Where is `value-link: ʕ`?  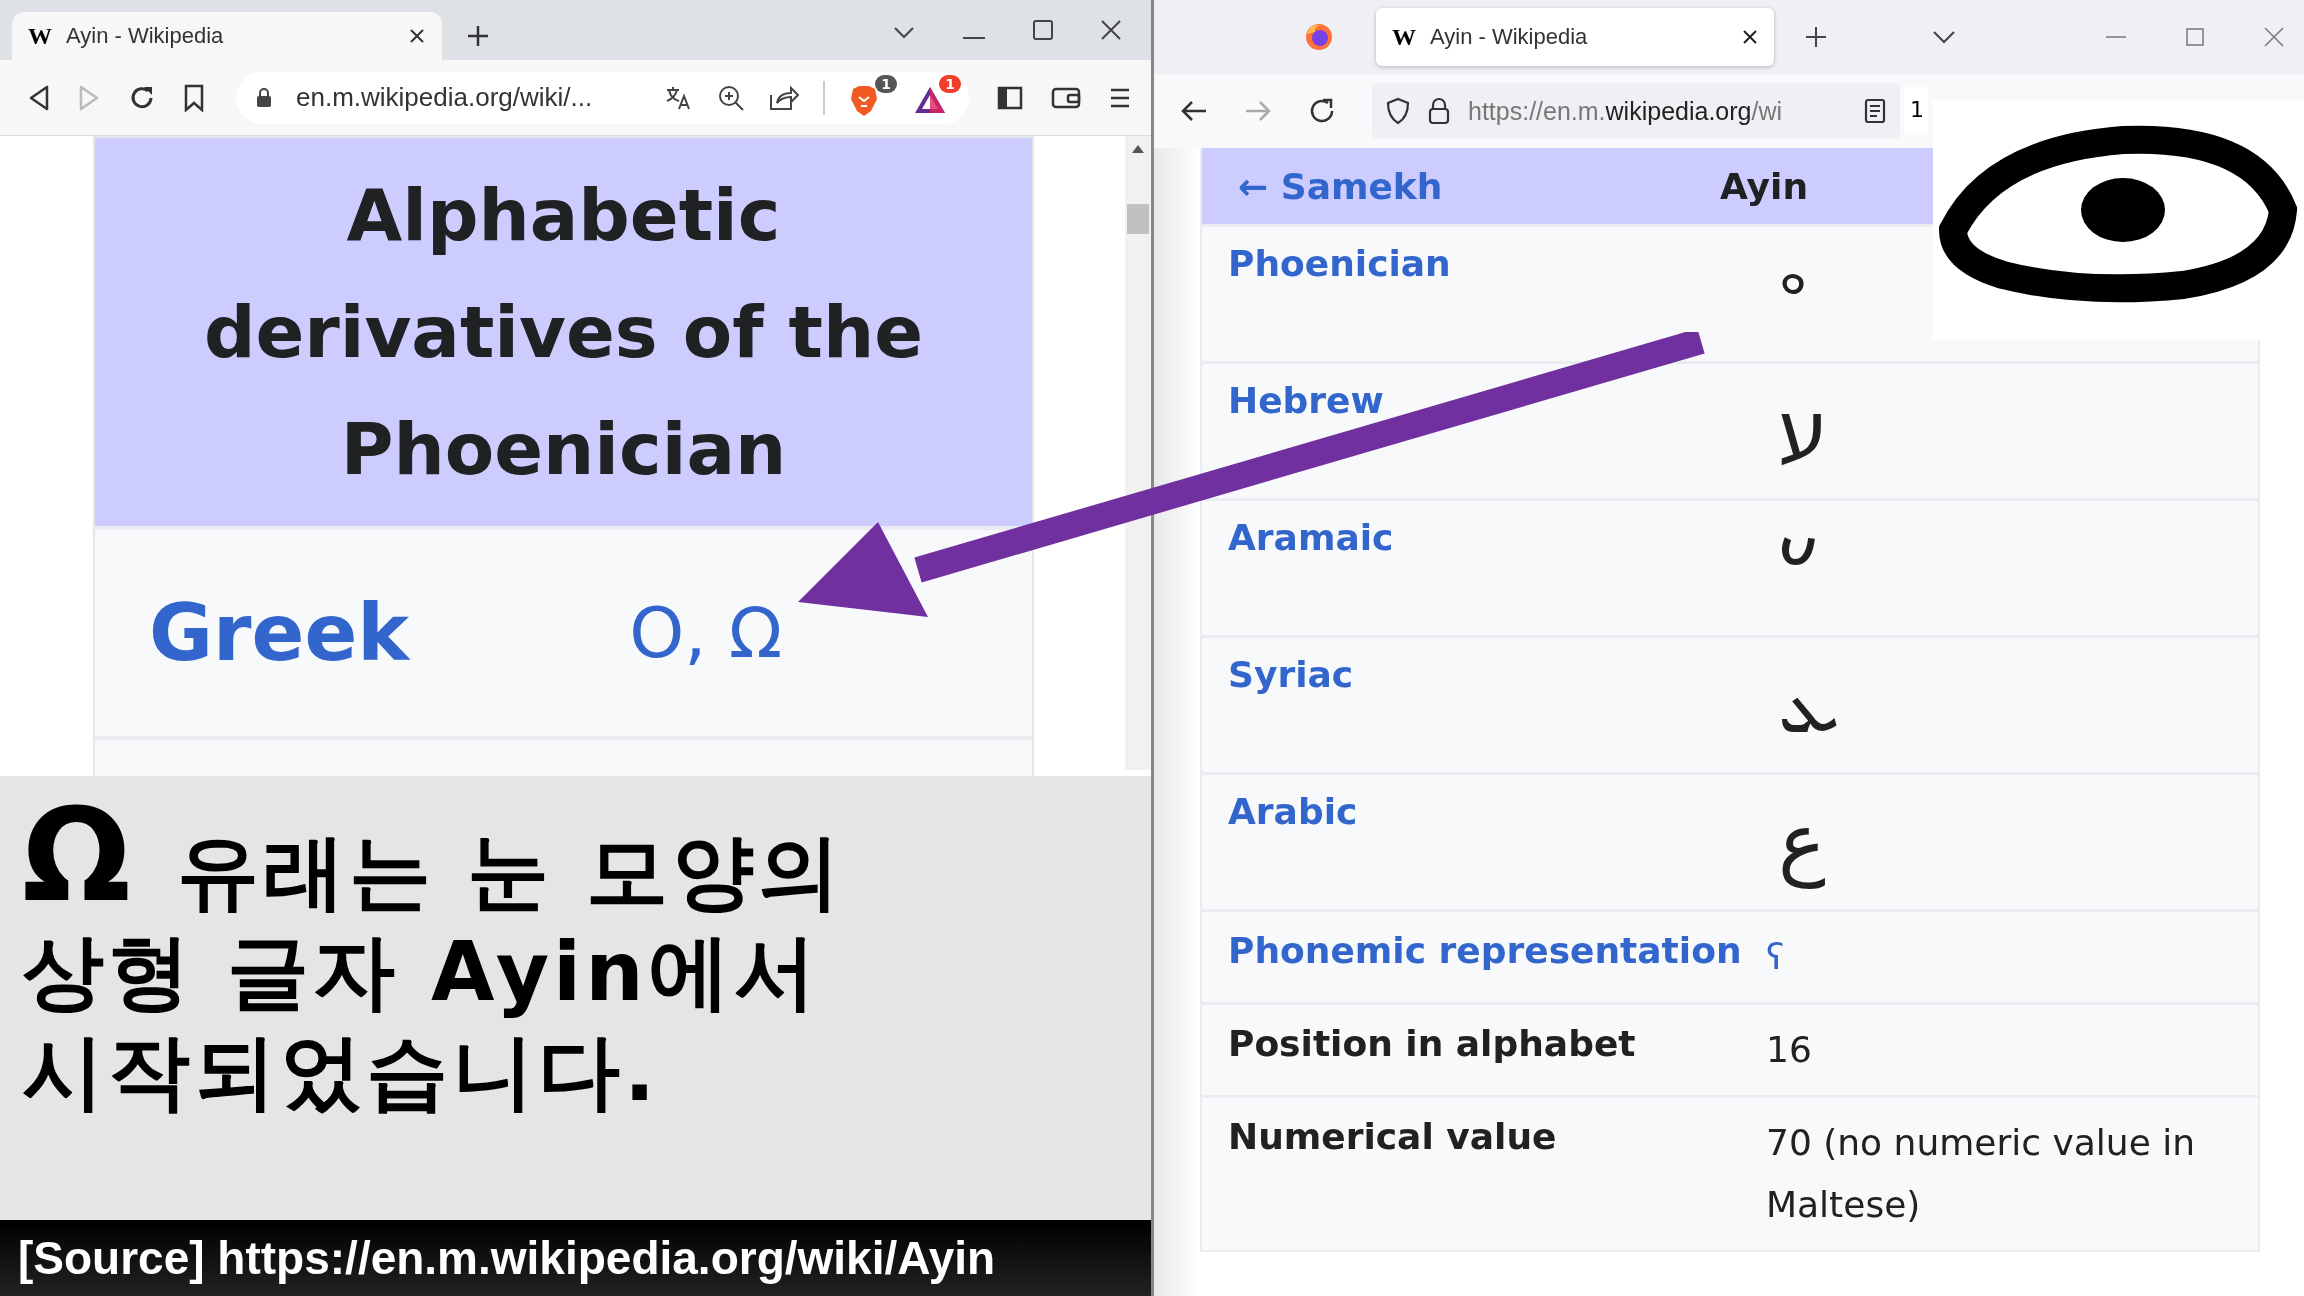 value-link: ʕ is located at coordinates (1995, 957).